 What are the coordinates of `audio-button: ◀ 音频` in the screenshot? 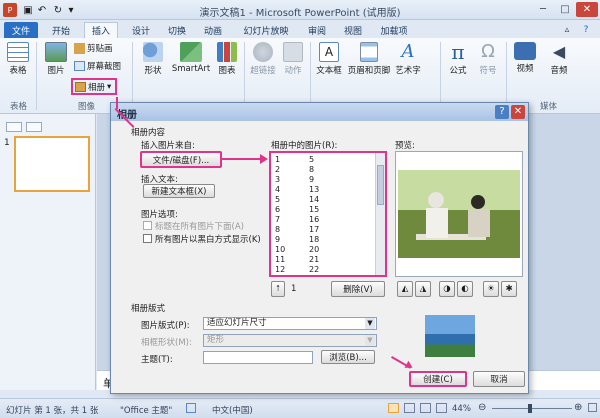 It's located at (559, 59).